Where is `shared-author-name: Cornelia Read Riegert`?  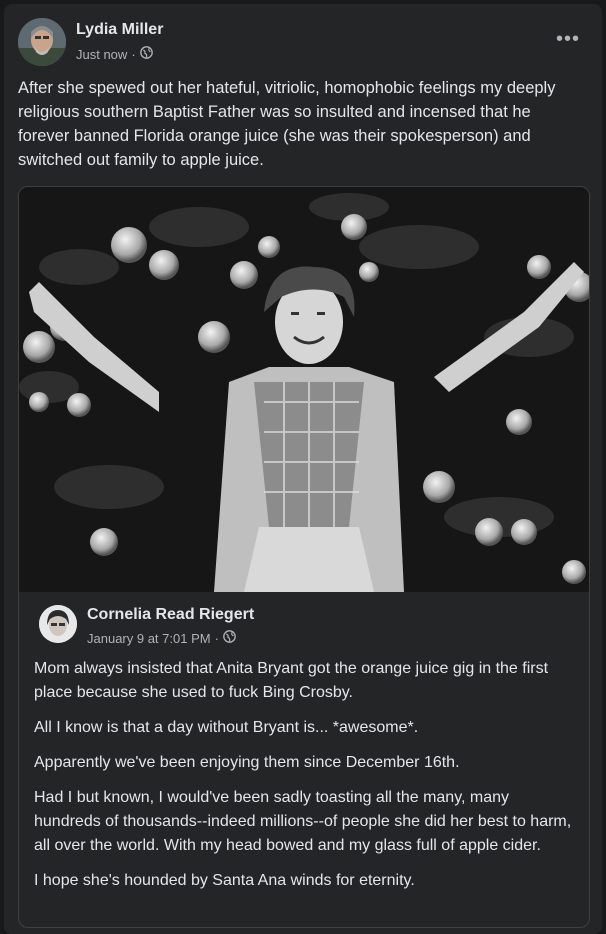 shared-author-name: Cornelia Read Riegert is located at coordinates (170, 615).